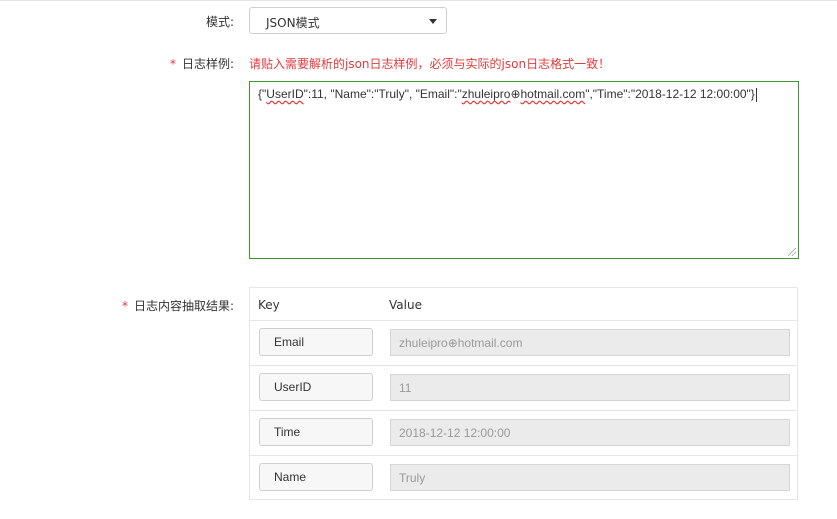 This screenshot has height=519, width=837. I want to click on key-field: Email, so click(316, 342).